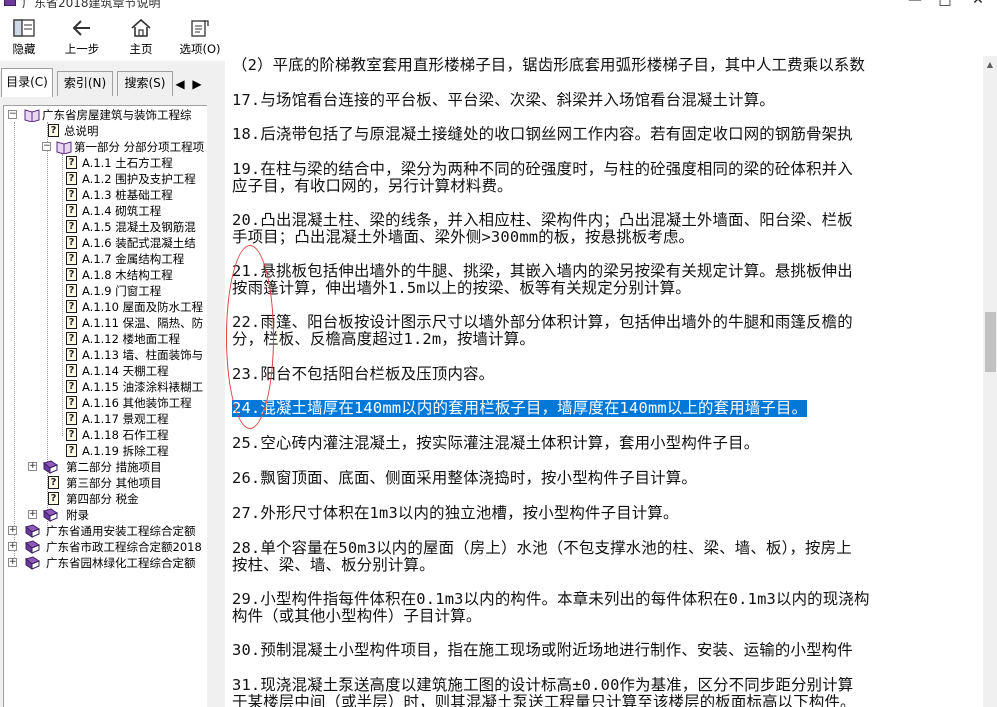  I want to click on tree-label: 广东省房屋建筑与装饰工程综, so click(117, 115).